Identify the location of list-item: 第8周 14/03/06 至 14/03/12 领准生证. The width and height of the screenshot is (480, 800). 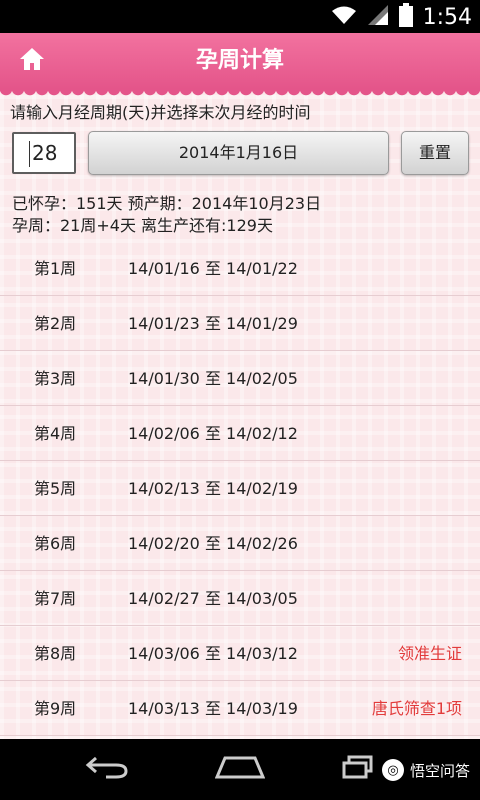
(240, 653).